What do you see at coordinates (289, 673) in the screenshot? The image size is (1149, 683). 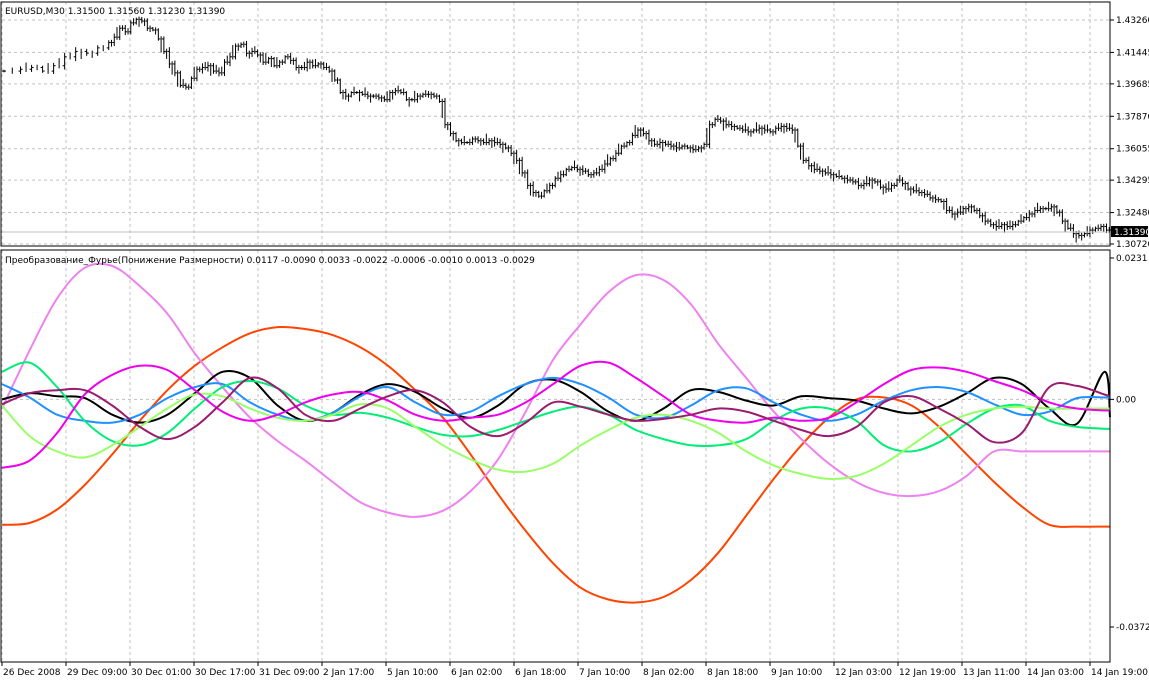 I see `time-tick-label: 31 Dec 09:00` at bounding box center [289, 673].